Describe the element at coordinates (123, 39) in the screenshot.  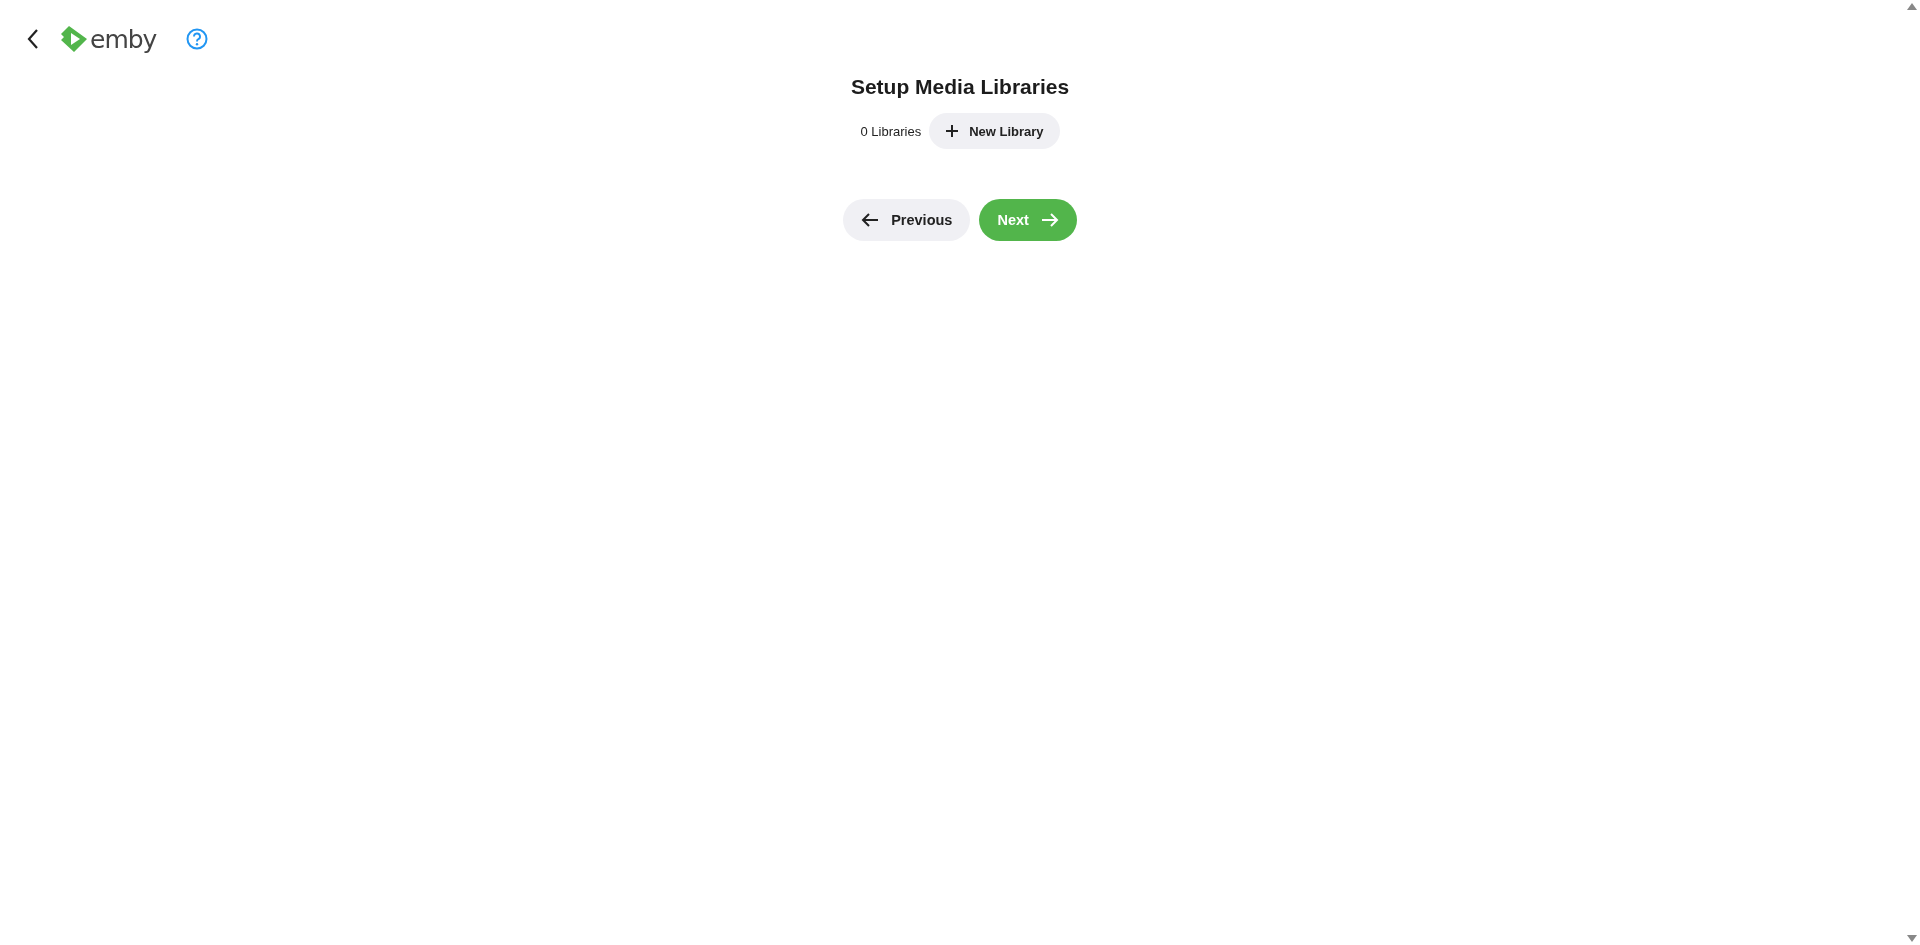
I see `logo-text: emby` at that location.